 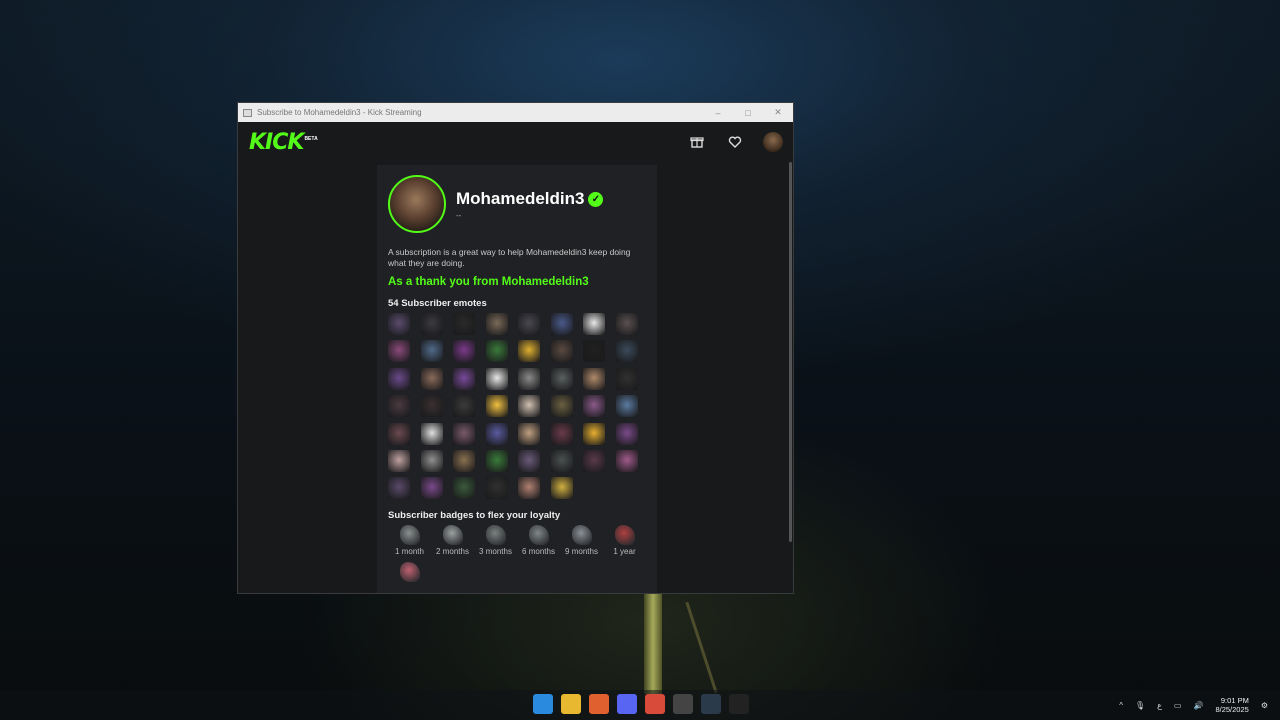 I want to click on gift-icon, so click(x=697, y=142).